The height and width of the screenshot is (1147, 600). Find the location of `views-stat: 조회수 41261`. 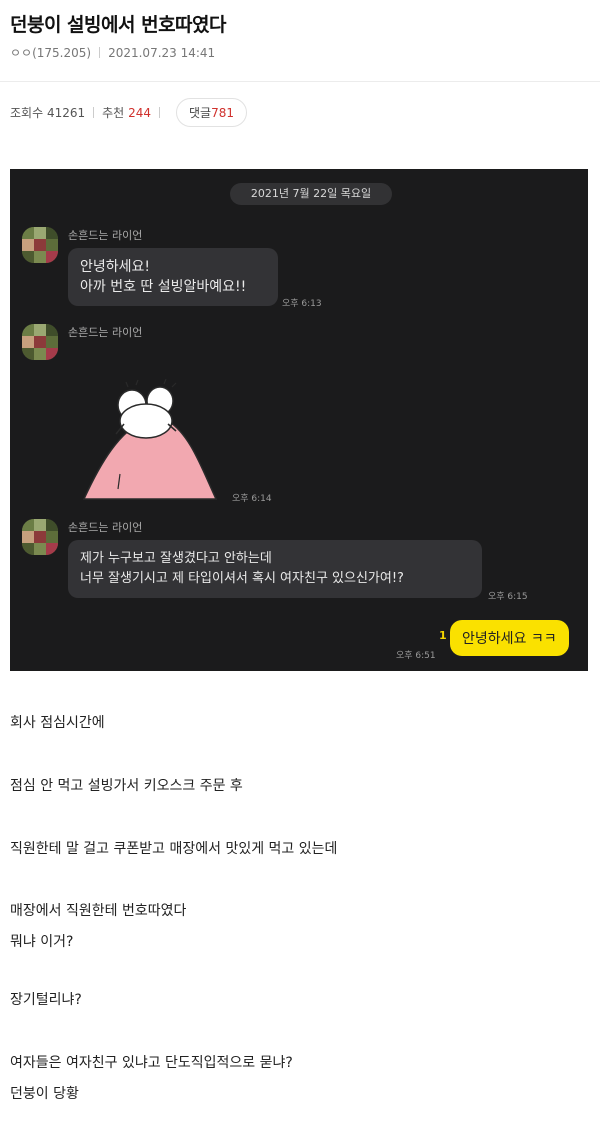

views-stat: 조회수 41261 is located at coordinates (47, 112).